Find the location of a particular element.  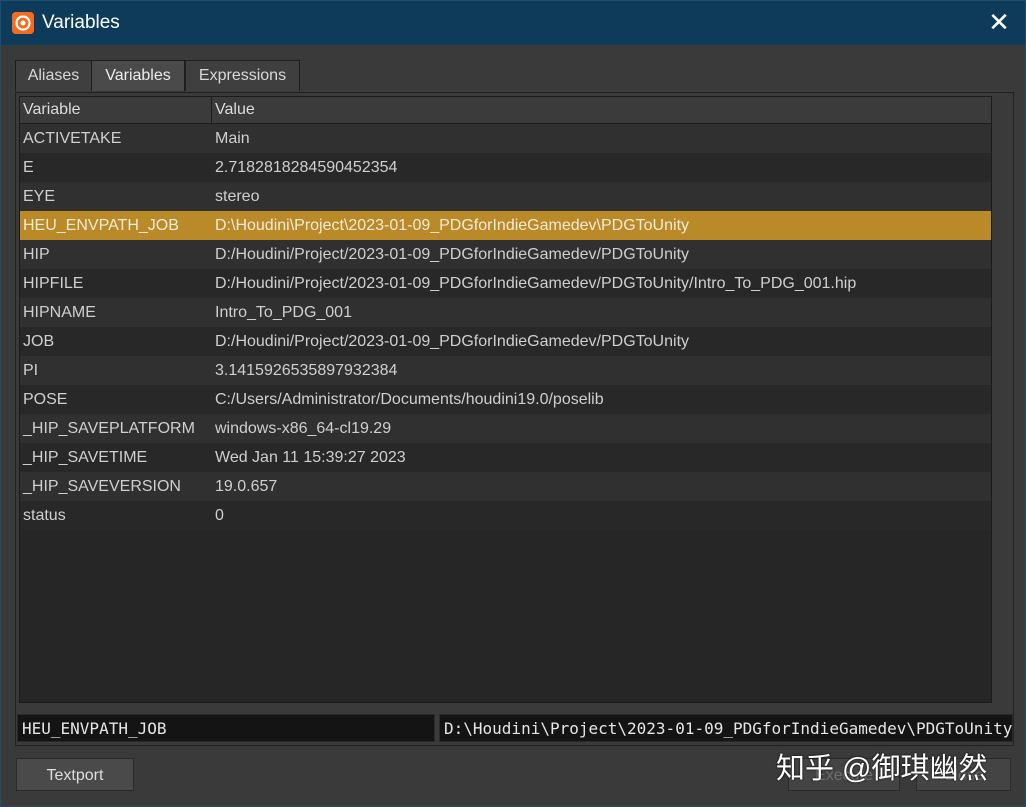

variable-name-field: HEU_ENVPATH_JOB is located at coordinates (226, 728).